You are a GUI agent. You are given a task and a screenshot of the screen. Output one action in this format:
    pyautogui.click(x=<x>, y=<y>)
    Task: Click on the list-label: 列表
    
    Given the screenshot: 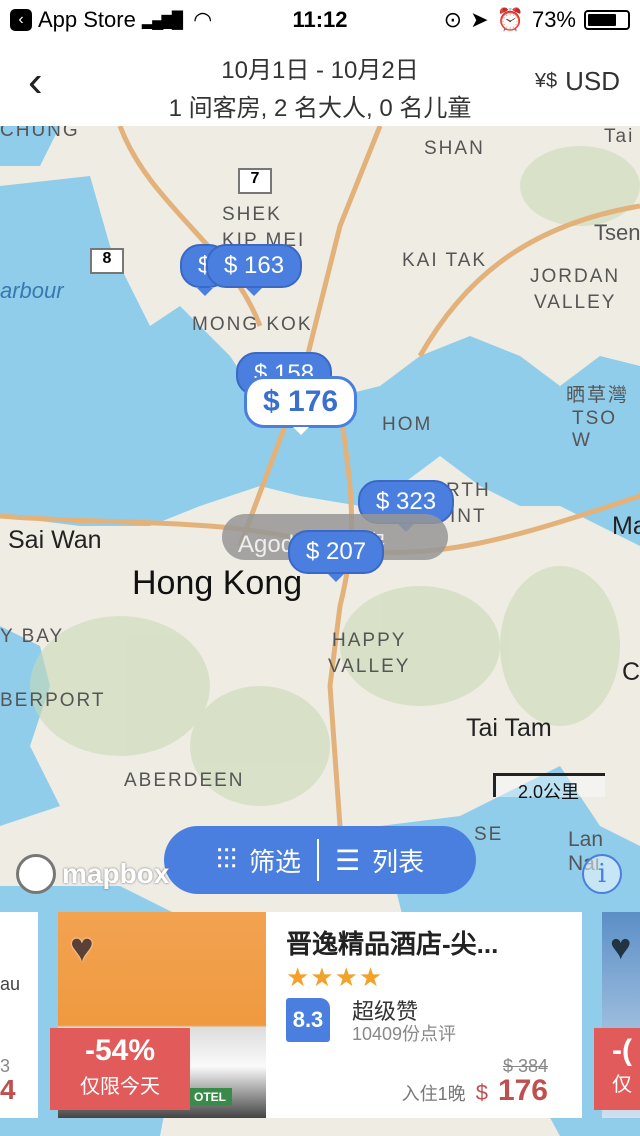 What is the action you would take?
    pyautogui.click(x=398, y=861)
    